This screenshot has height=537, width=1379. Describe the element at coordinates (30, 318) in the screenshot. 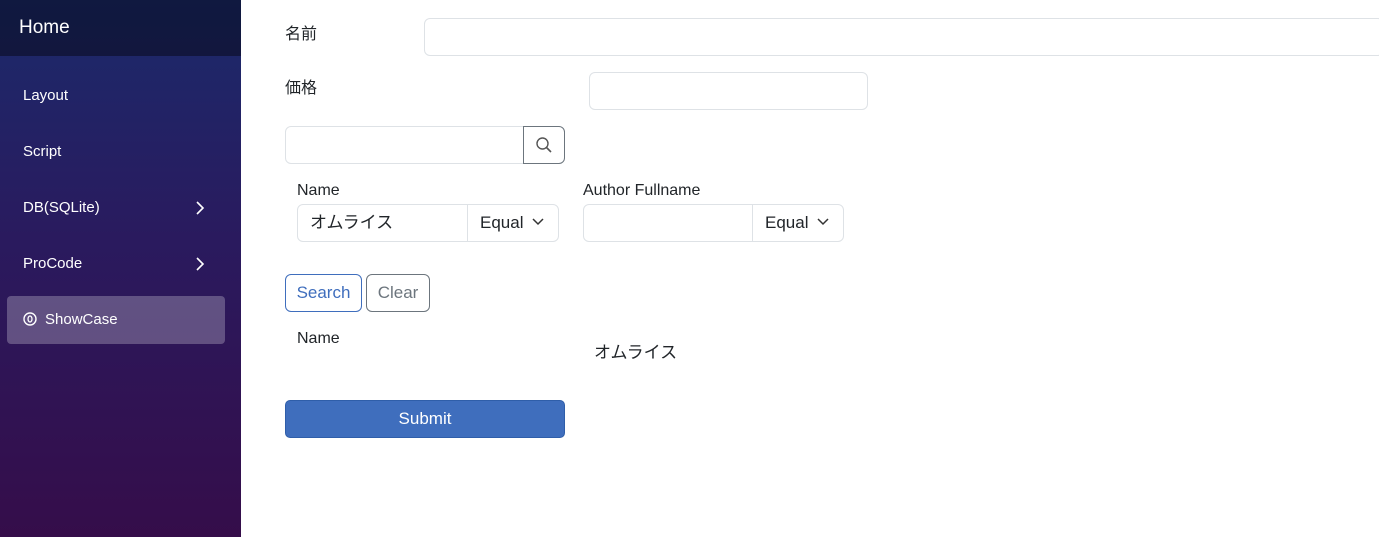

I see `circle-zero-icon` at that location.